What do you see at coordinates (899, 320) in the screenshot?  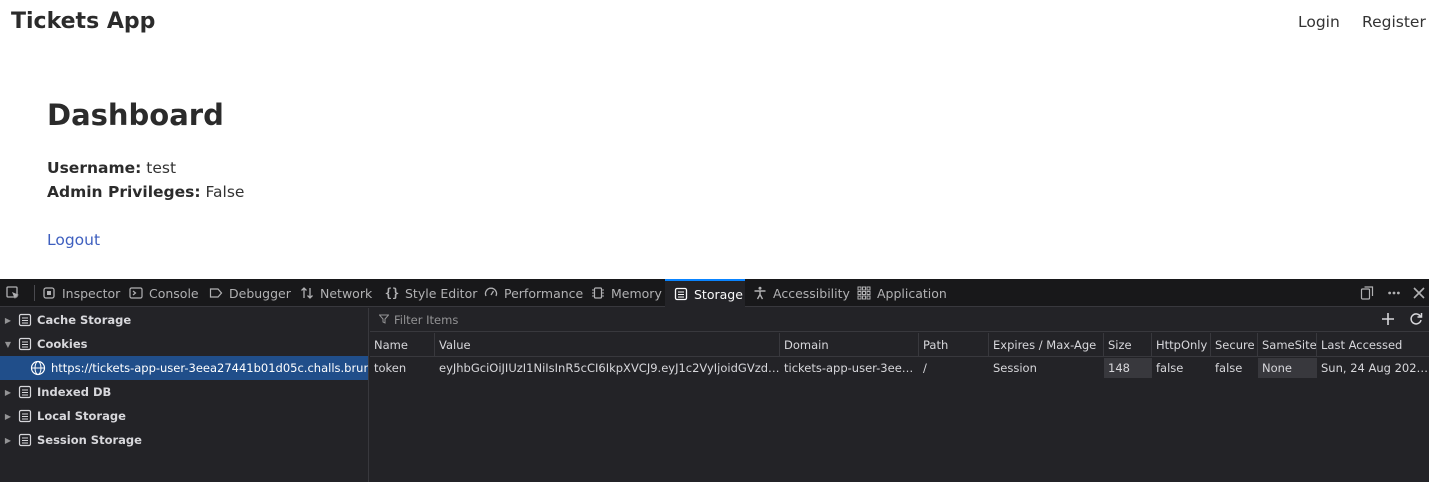 I see `filter-bar: Filter Items` at bounding box center [899, 320].